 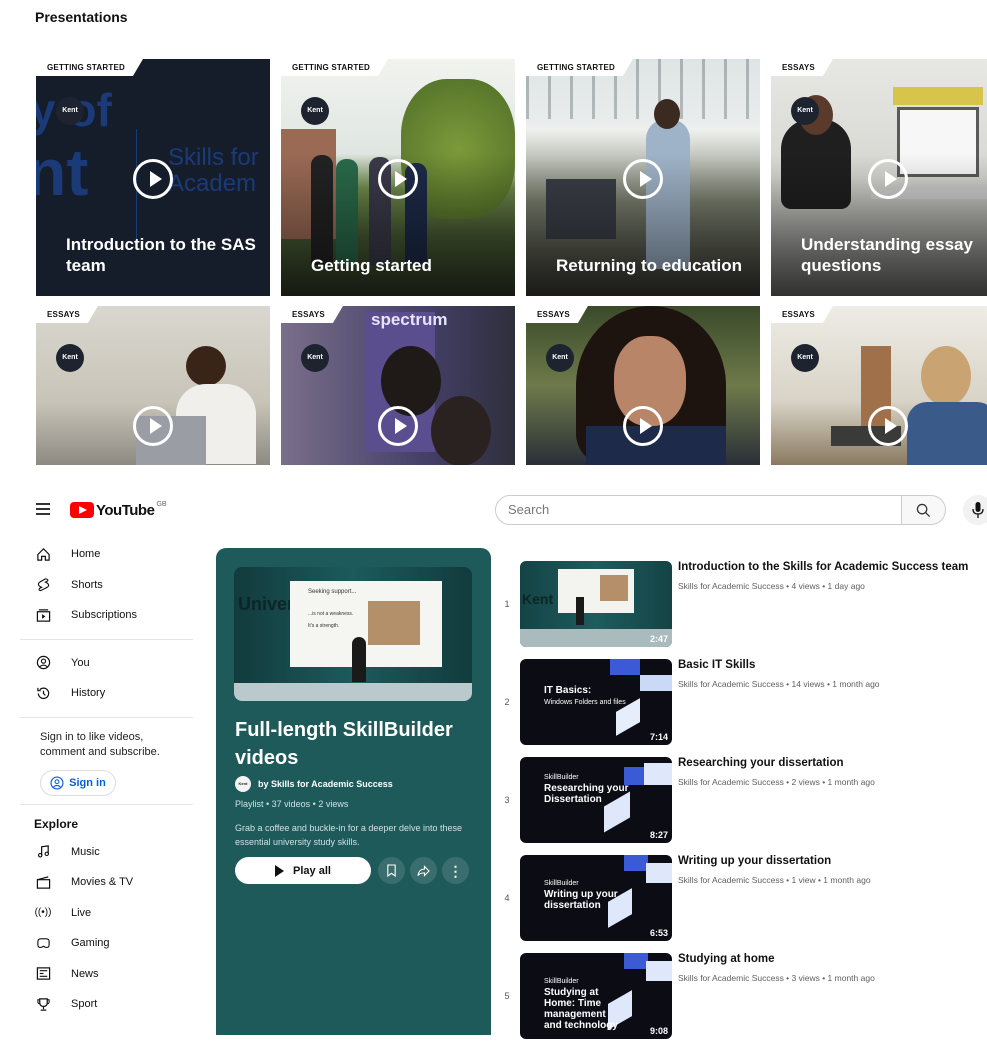 I want to click on play-all-label: Play all, so click(x=312, y=870).